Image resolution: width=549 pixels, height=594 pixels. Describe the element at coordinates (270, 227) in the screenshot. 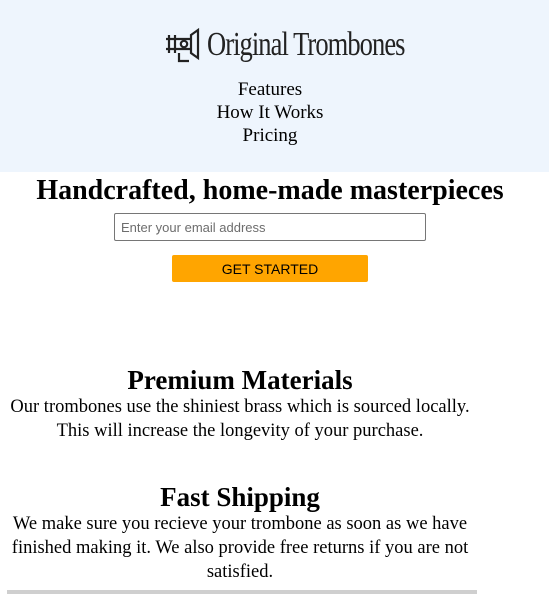

I see `email-field` at that location.